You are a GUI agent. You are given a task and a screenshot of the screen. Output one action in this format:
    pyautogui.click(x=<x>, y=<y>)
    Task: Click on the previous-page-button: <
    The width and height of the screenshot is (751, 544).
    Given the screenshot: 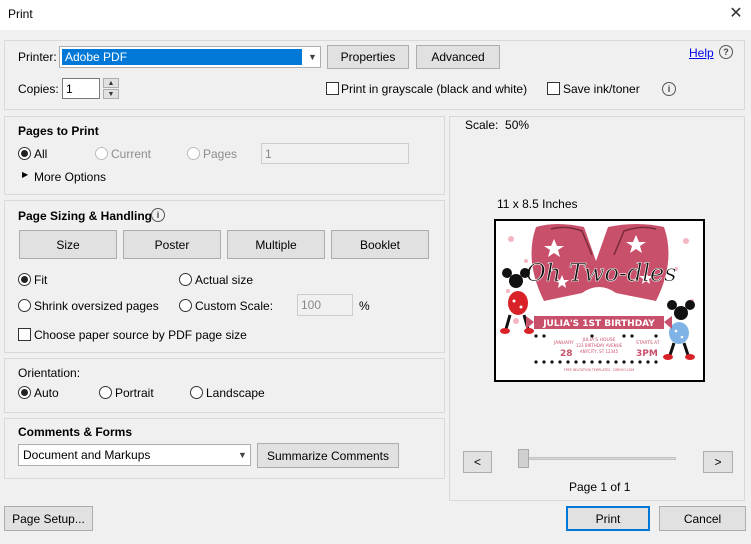 What is the action you would take?
    pyautogui.click(x=477, y=462)
    